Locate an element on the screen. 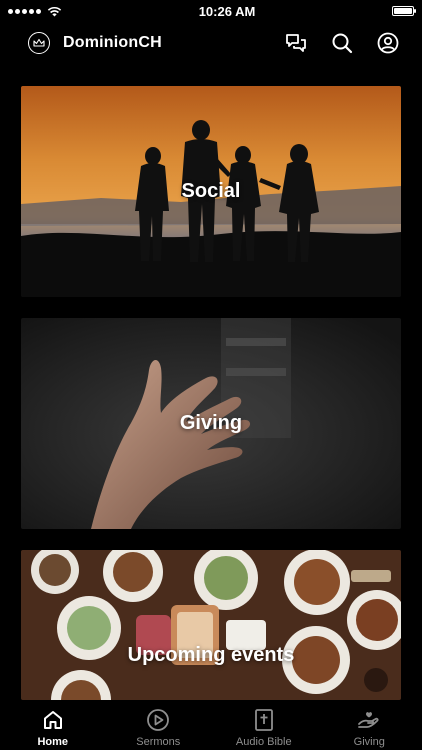  chat-icon is located at coordinates (296, 43).